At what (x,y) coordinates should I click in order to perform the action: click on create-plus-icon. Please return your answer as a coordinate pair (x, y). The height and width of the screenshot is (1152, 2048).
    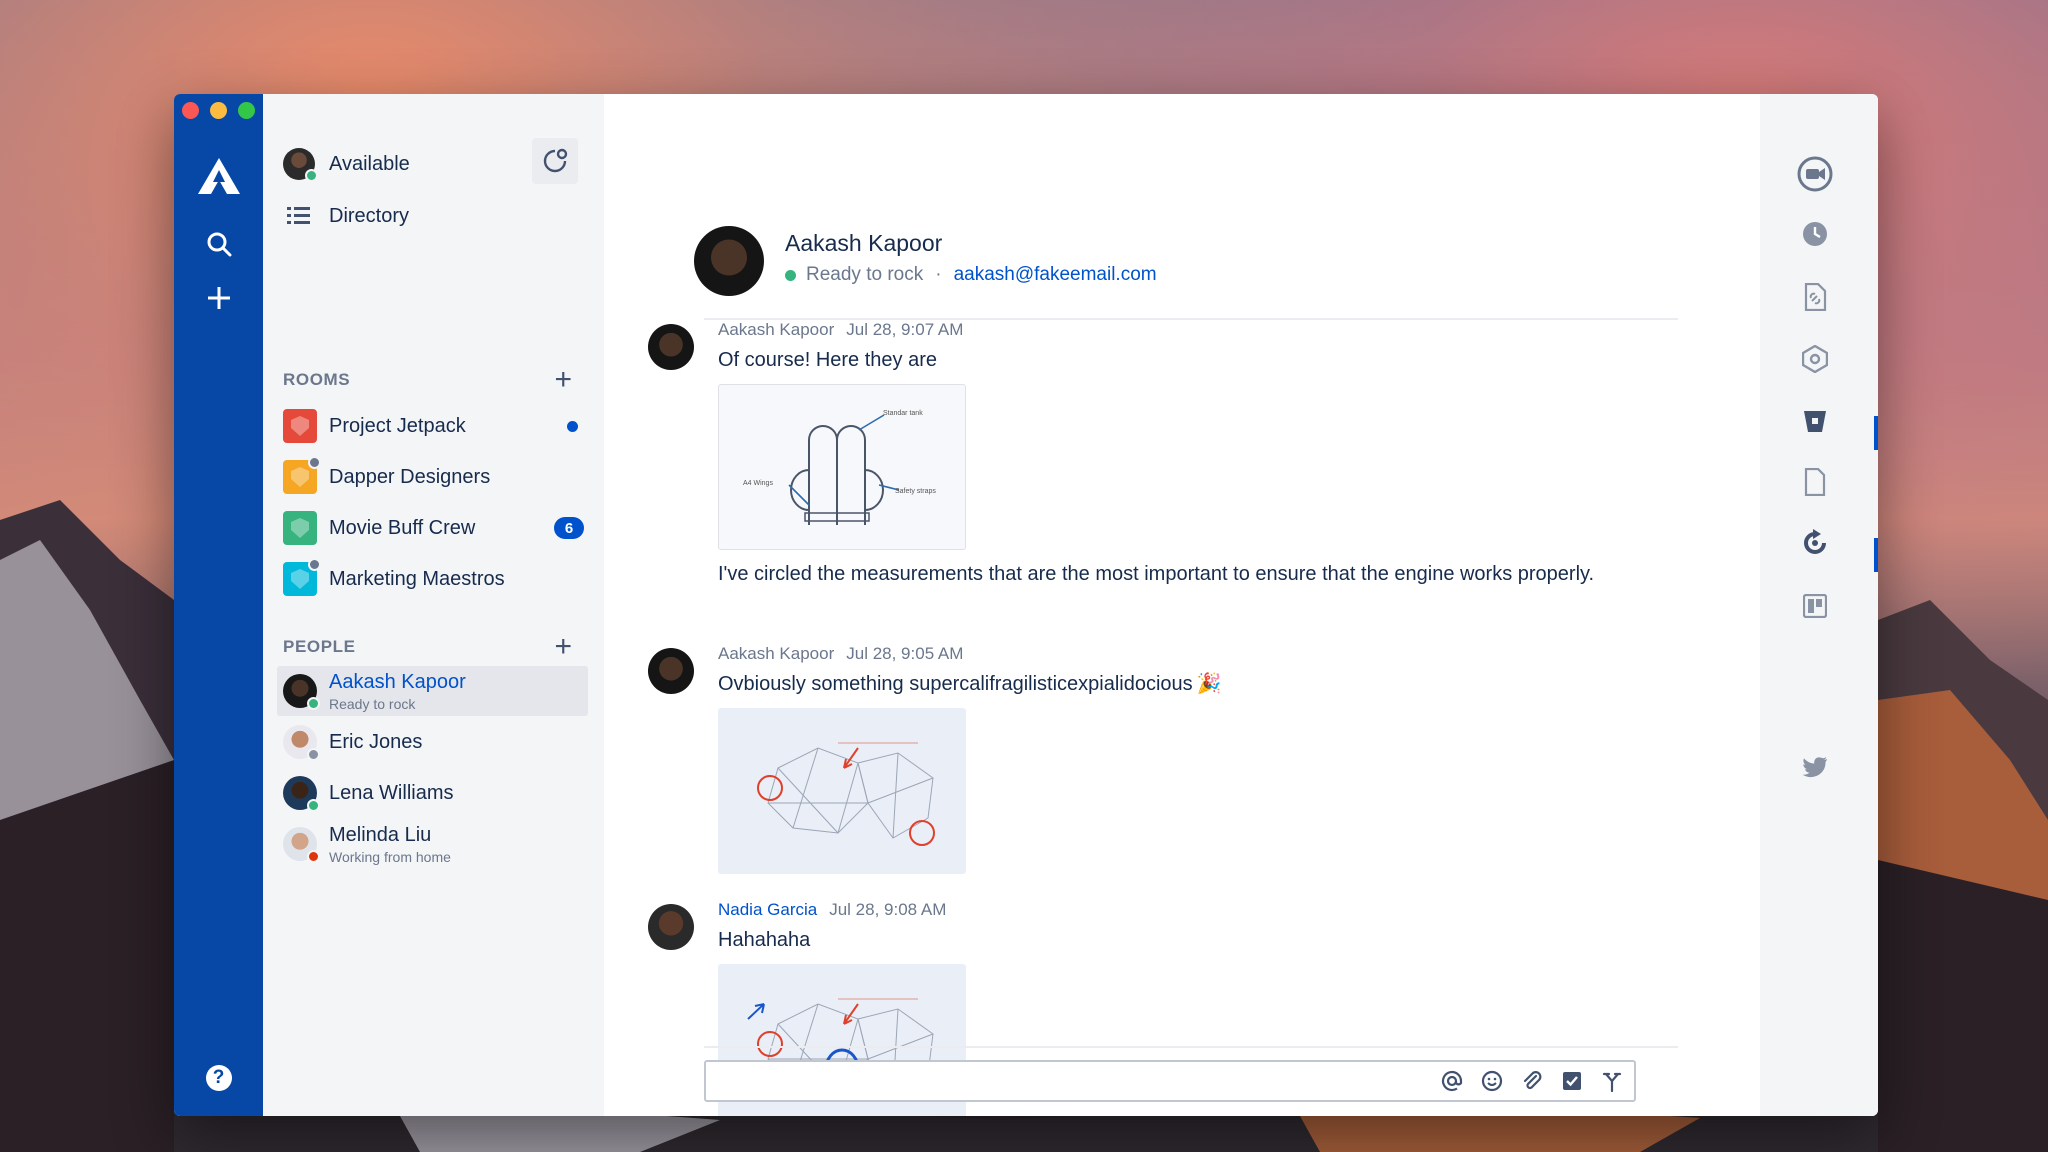
    Looking at the image, I should click on (218, 298).